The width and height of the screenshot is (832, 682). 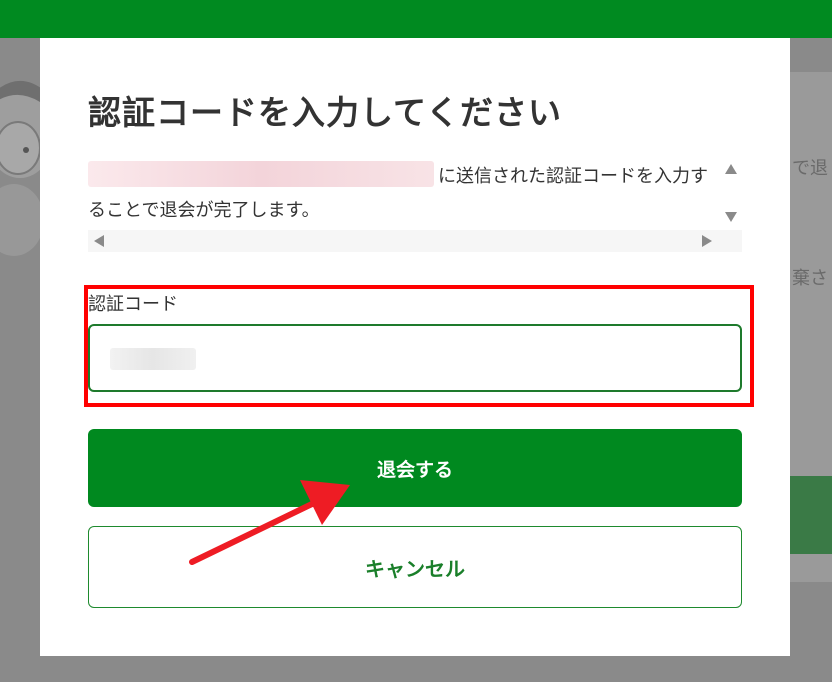 What do you see at coordinates (811, 515) in the screenshot?
I see `background-green-button` at bounding box center [811, 515].